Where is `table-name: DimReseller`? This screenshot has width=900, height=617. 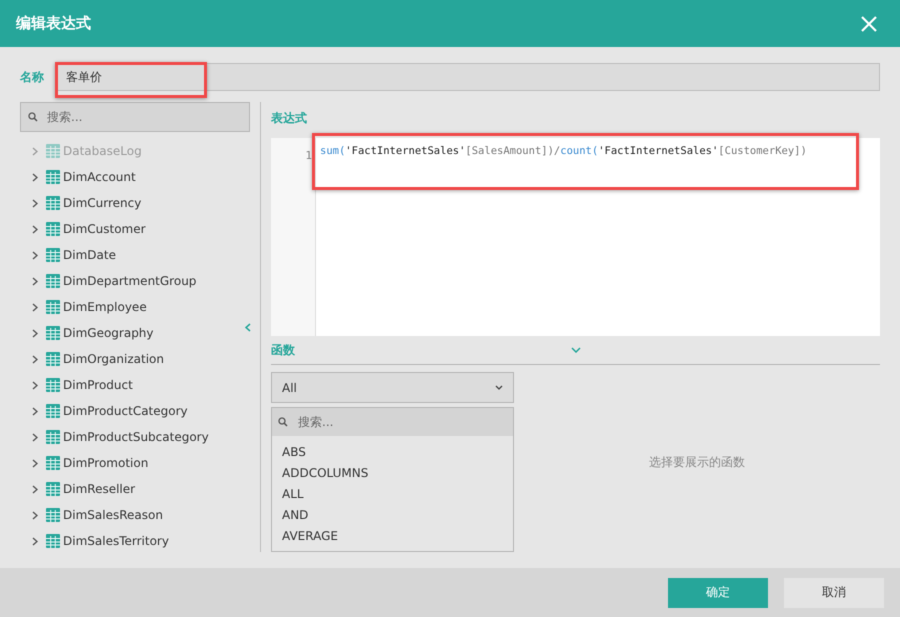
table-name: DimReseller is located at coordinates (99, 489).